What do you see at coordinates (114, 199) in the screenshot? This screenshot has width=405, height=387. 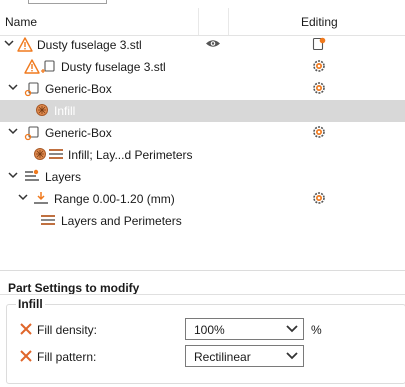 I see `tree-item-label: Range 0.00-1.20 (mm)` at bounding box center [114, 199].